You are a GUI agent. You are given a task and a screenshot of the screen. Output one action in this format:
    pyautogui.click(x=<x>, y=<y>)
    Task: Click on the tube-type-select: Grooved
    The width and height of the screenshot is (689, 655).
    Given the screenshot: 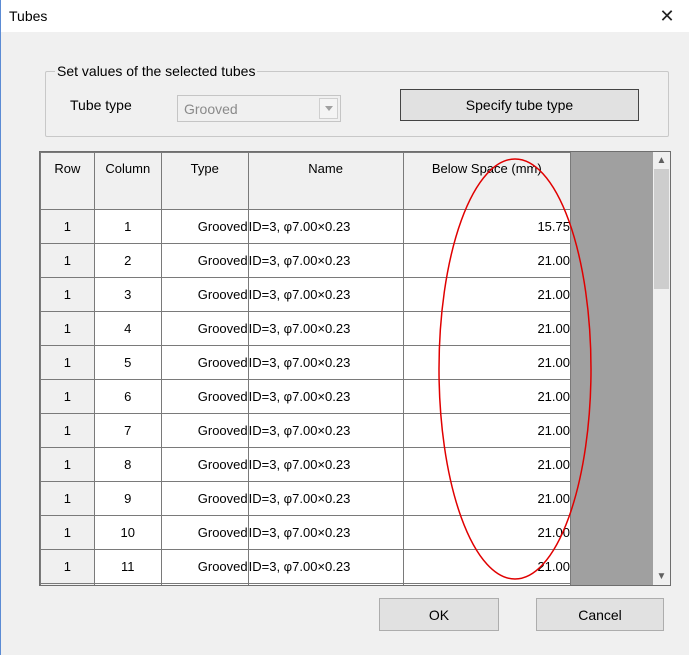 What is the action you would take?
    pyautogui.click(x=259, y=108)
    